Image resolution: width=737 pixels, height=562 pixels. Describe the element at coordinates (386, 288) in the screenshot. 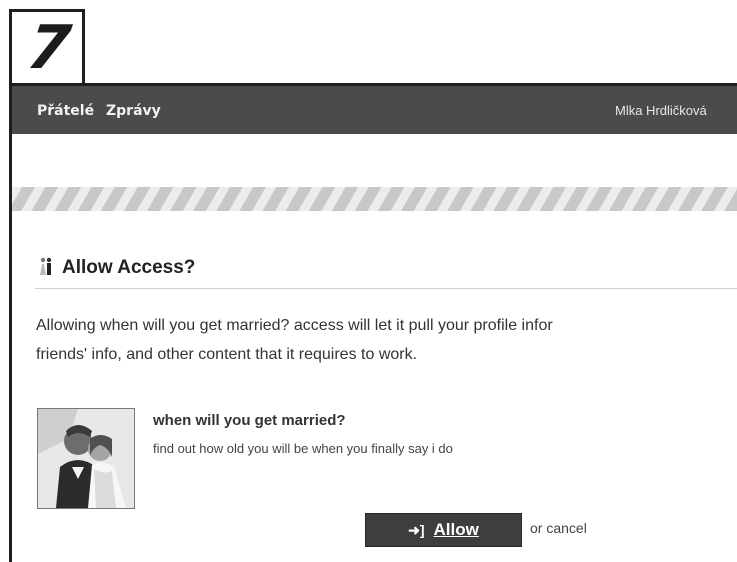

I see `title-divider` at that location.